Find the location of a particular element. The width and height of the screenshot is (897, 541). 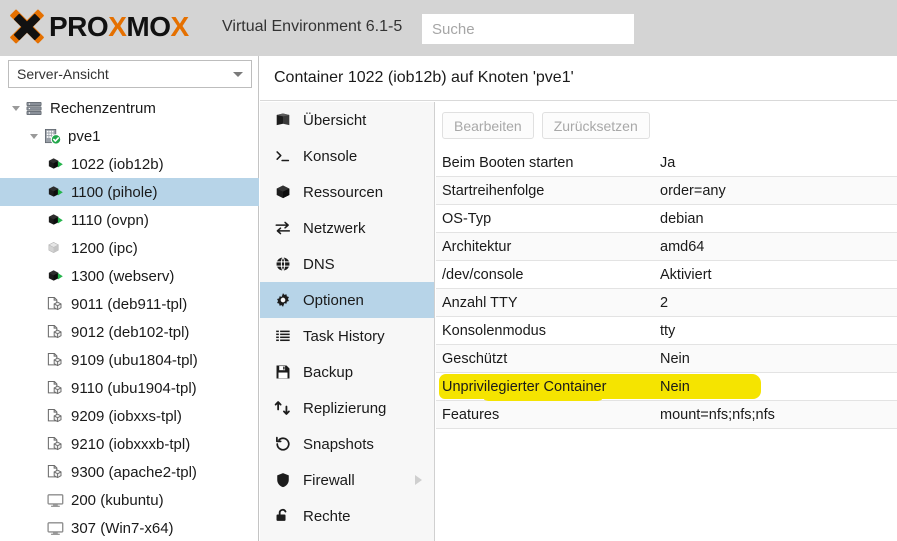

tree-item-label: 9011 (deb911-tpl) is located at coordinates (129, 304).